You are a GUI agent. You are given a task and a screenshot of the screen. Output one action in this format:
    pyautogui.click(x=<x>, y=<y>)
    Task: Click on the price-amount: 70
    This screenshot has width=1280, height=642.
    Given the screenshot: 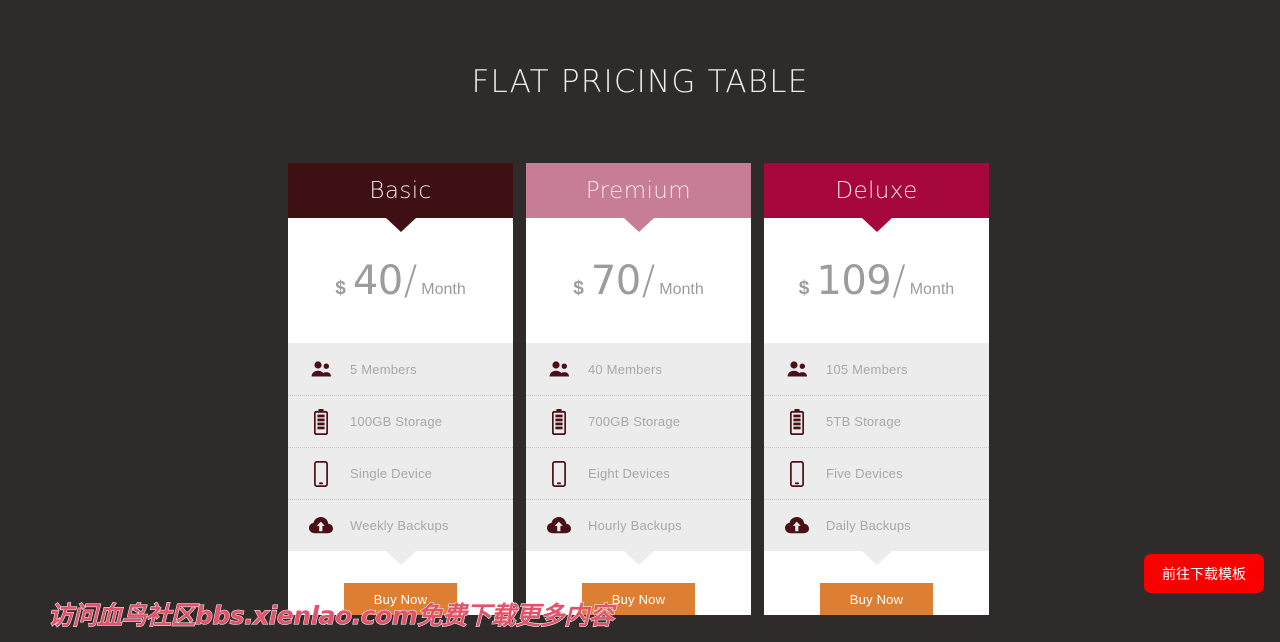 What is the action you would take?
    pyautogui.click(x=615, y=280)
    